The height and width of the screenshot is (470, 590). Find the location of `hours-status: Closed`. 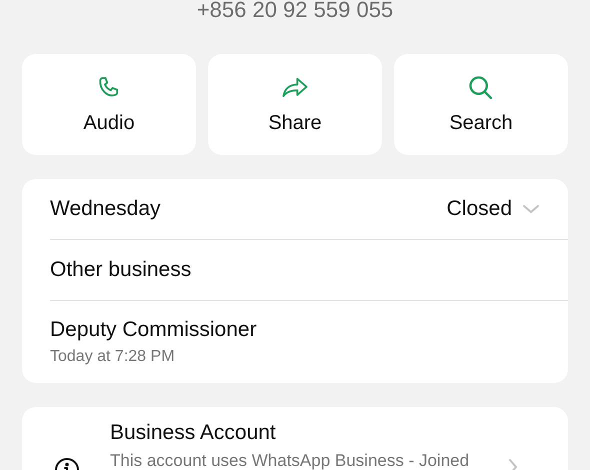

hours-status: Closed is located at coordinates (479, 209).